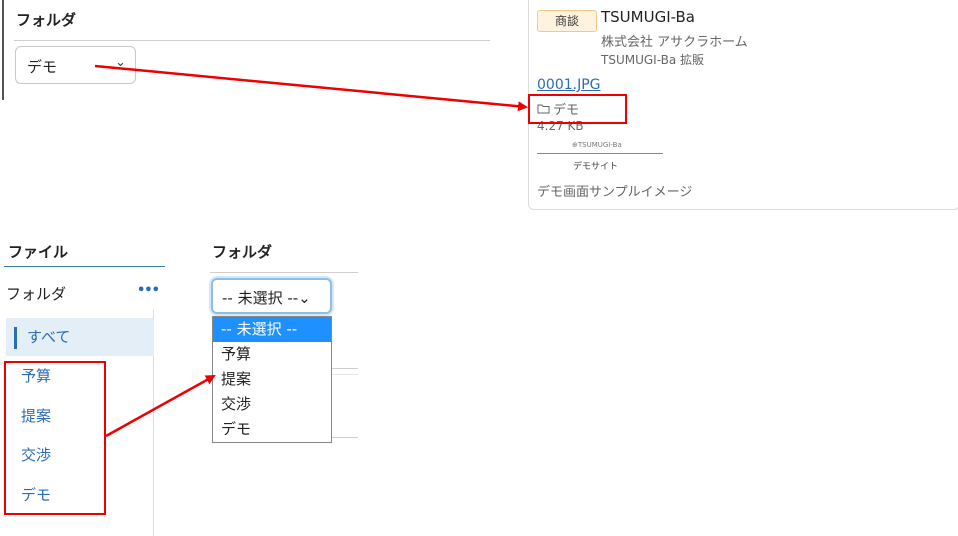  What do you see at coordinates (42, 67) in the screenshot?
I see `folder-select-value: デモ` at bounding box center [42, 67].